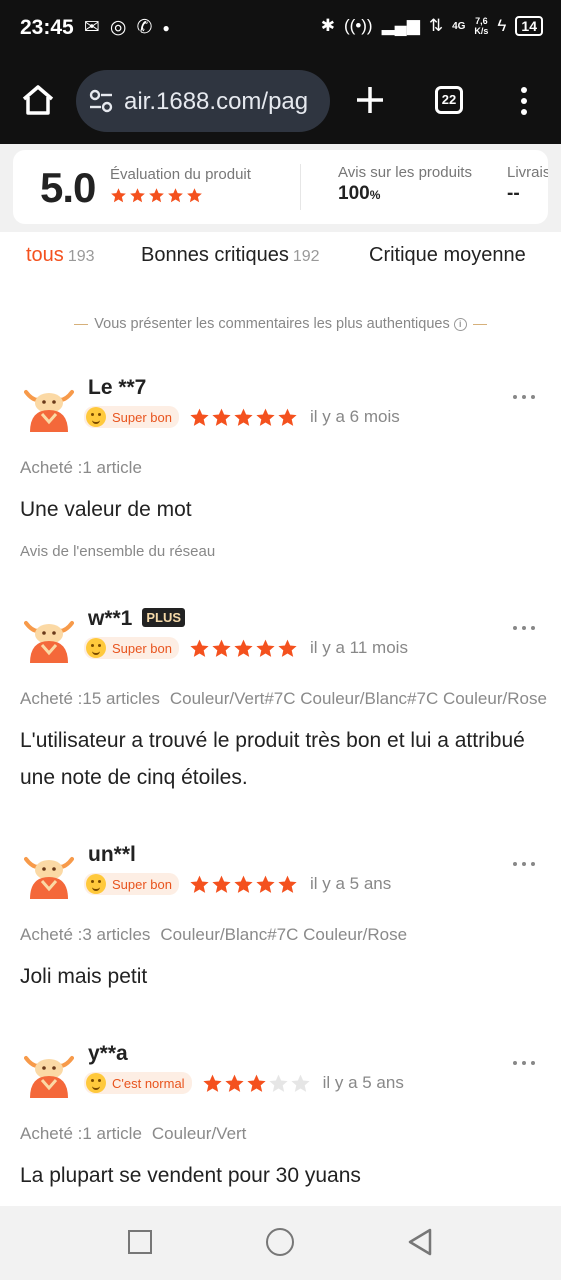 This screenshot has height=1280, width=561. I want to click on purchase-variant: Couleur/Blanc#7C Couleur/Rose, so click(284, 934).